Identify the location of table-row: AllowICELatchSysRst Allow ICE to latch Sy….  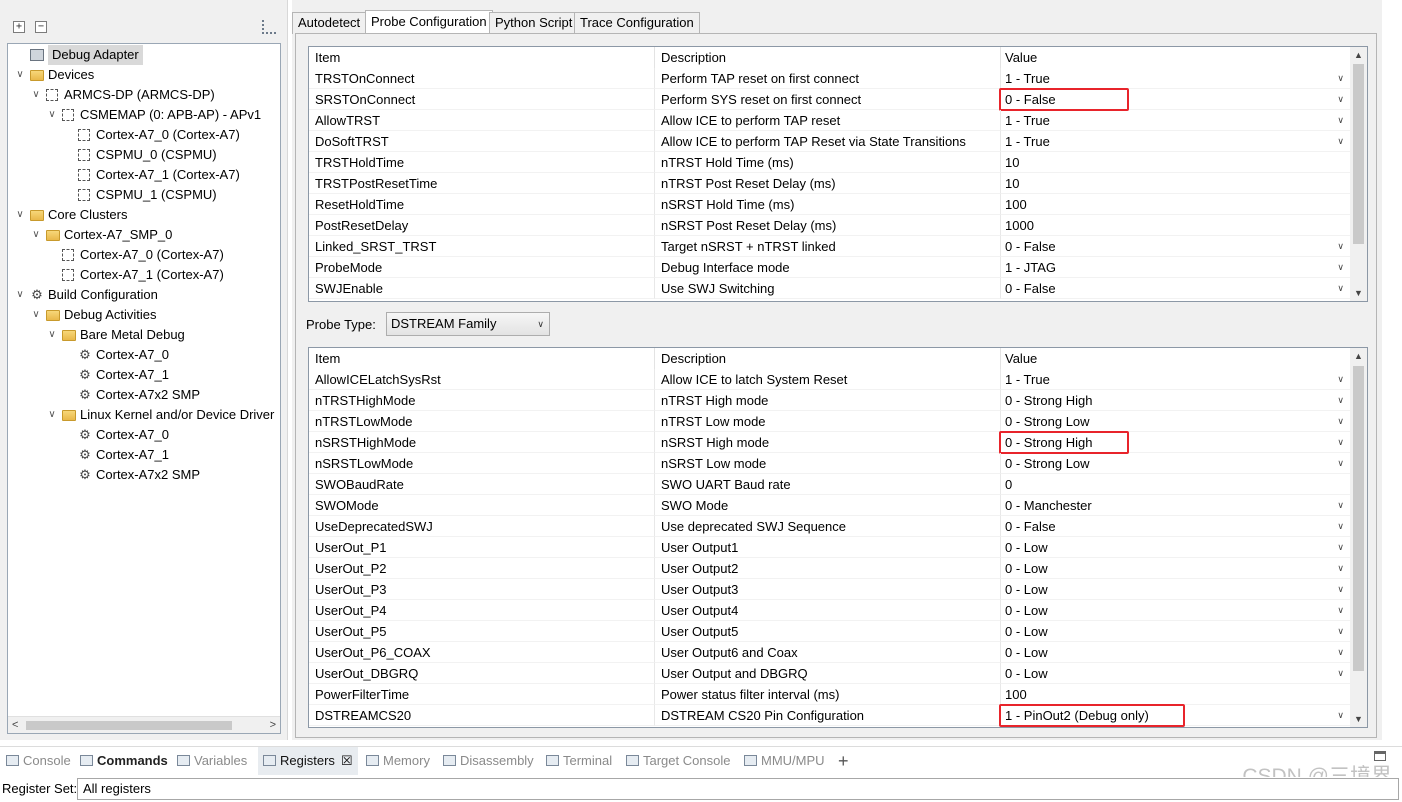
(829, 379).